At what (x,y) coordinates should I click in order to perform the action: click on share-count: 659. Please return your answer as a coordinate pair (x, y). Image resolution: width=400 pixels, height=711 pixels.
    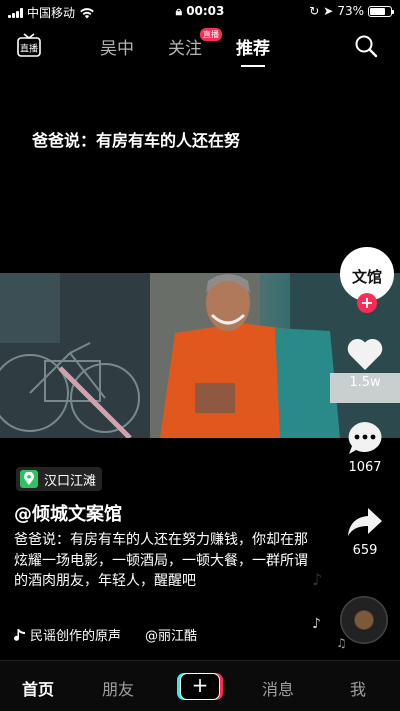
    Looking at the image, I should click on (365, 550).